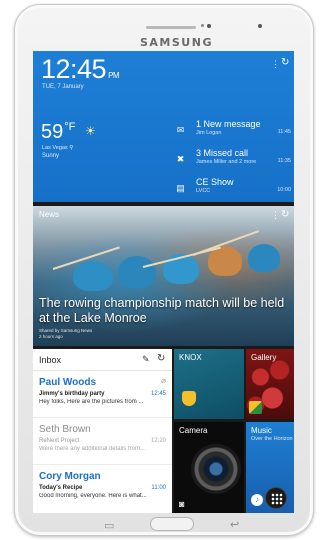 Image resolution: width=326 pixels, height=540 pixels. What do you see at coordinates (209, 133) in the screenshot?
I see `notification-subtitle: Jim Logan` at bounding box center [209, 133].